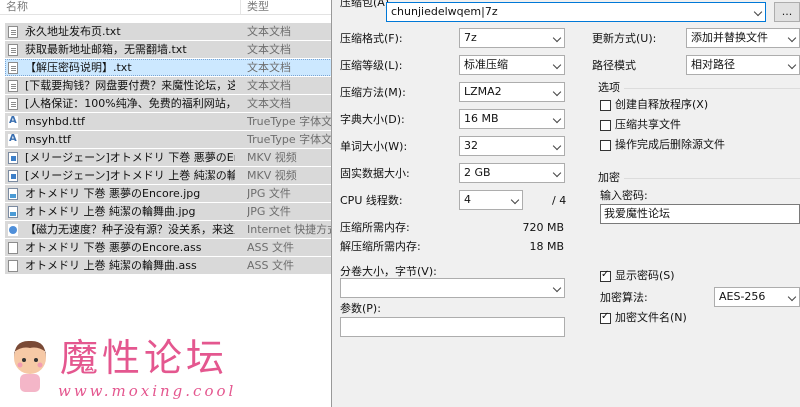  Describe the element at coordinates (258, 7) in the screenshot. I see `column-type-header: 类型` at that location.